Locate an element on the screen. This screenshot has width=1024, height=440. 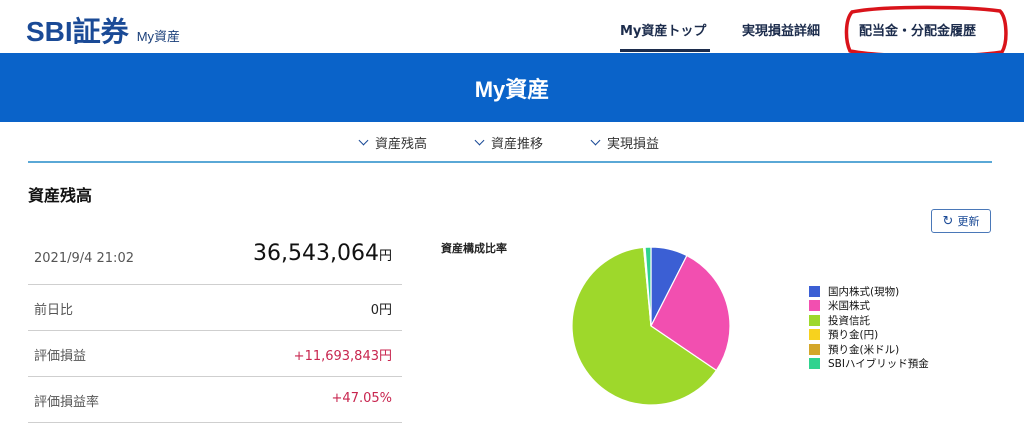
row-label: 前日比 is located at coordinates (54, 310).